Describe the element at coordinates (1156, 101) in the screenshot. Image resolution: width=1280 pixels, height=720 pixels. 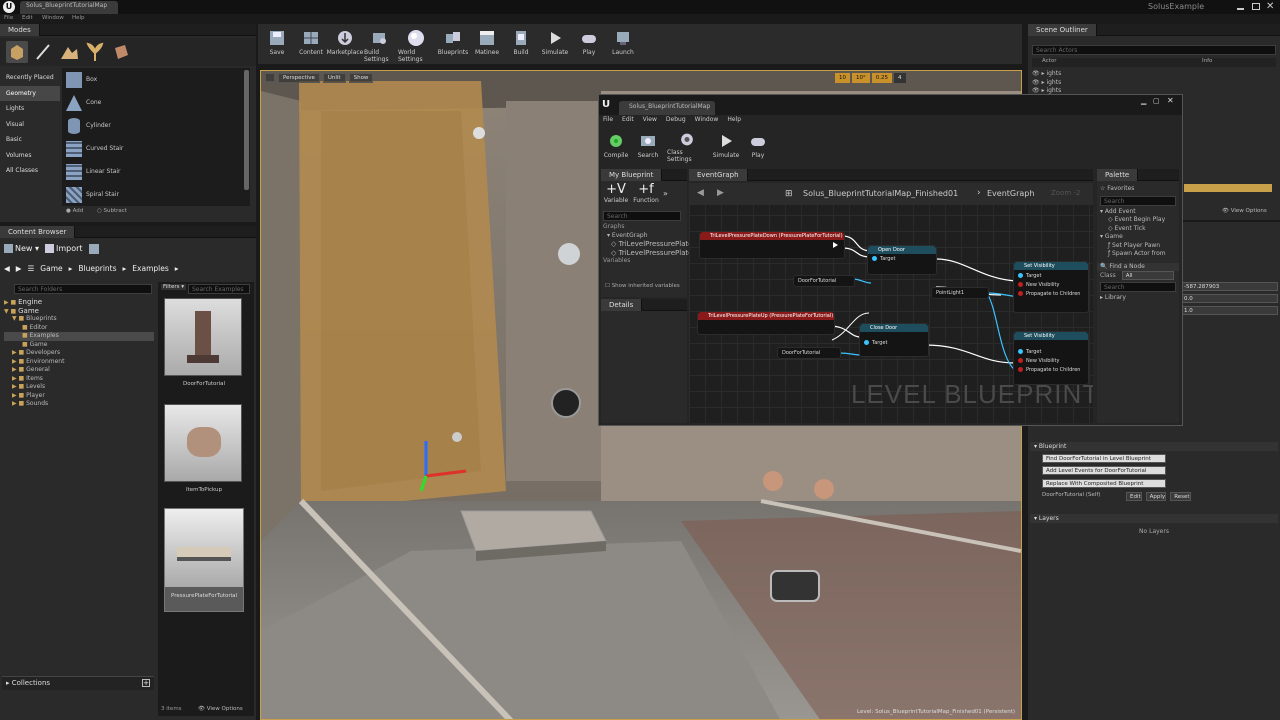
I see `bp-maximize-icon: ▢` at that location.